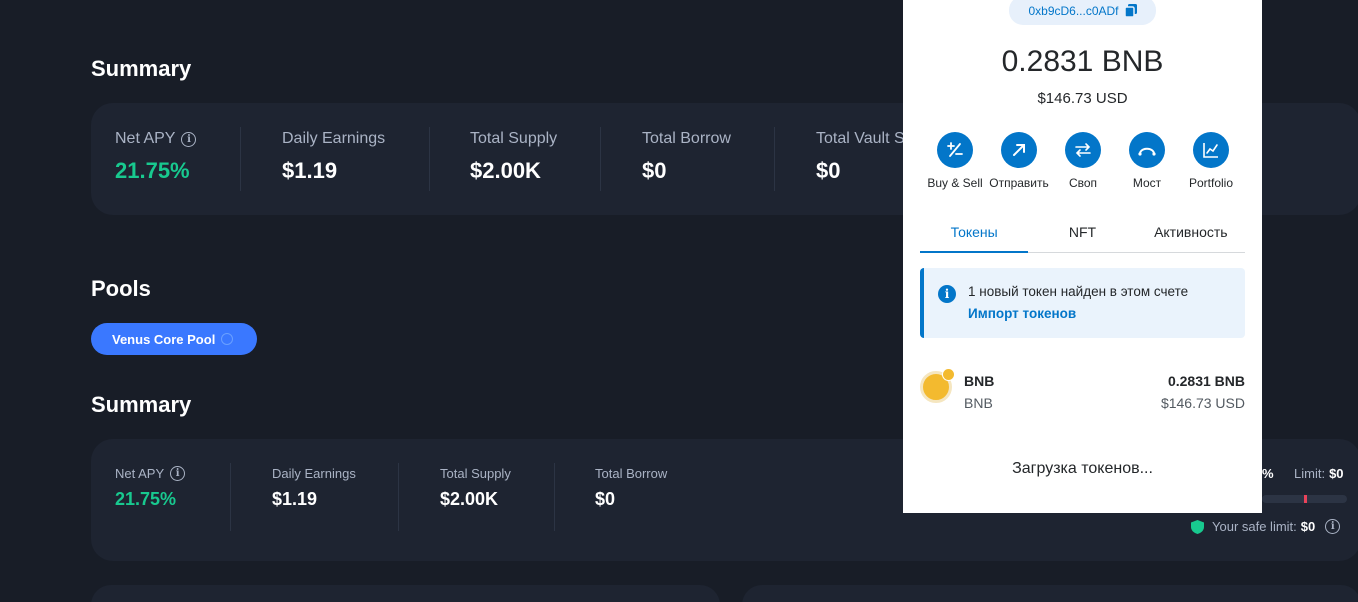  What do you see at coordinates (1130, 10) in the screenshot?
I see `copy-icon` at bounding box center [1130, 10].